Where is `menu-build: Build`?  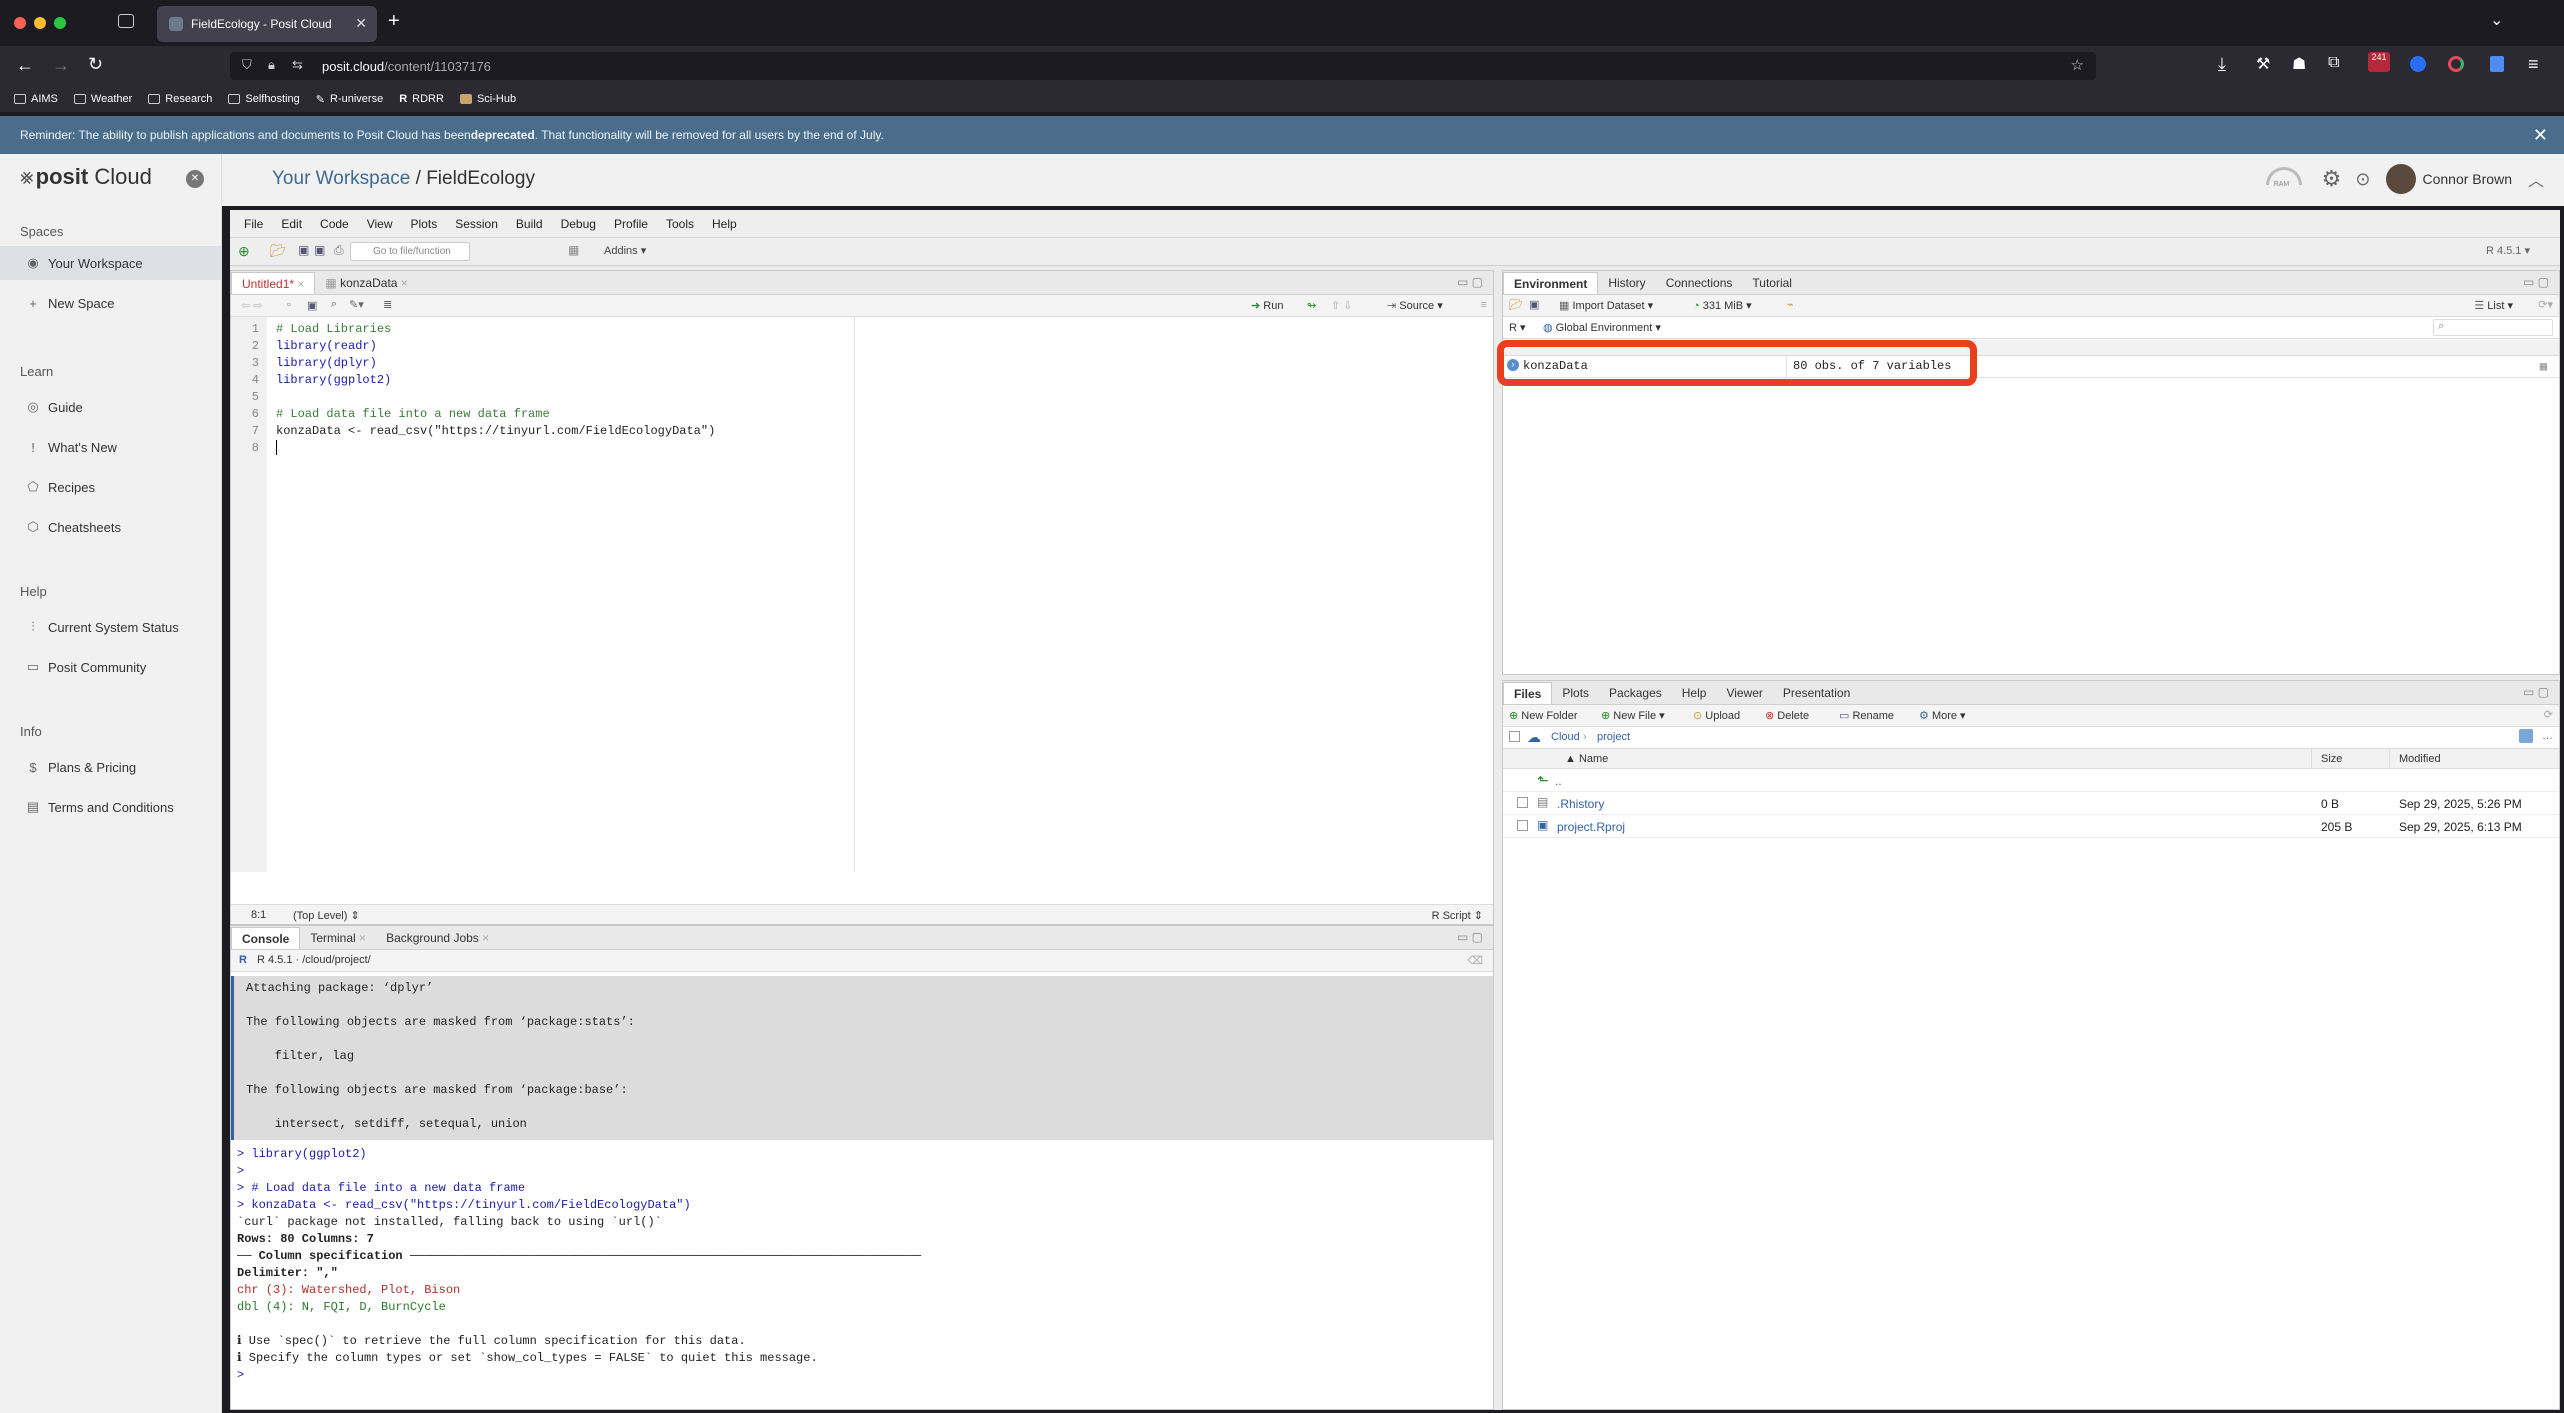
menu-build: Build is located at coordinates (529, 224).